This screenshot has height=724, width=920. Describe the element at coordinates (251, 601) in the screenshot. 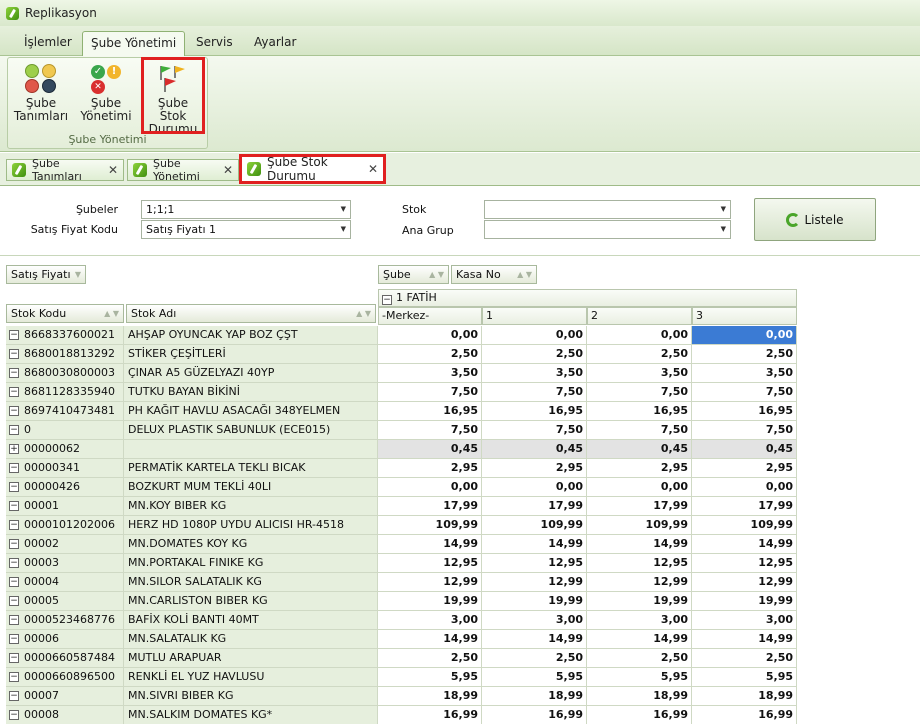

I see `stok-adi-cell: MN.CARLISTON BIBER KG` at that location.